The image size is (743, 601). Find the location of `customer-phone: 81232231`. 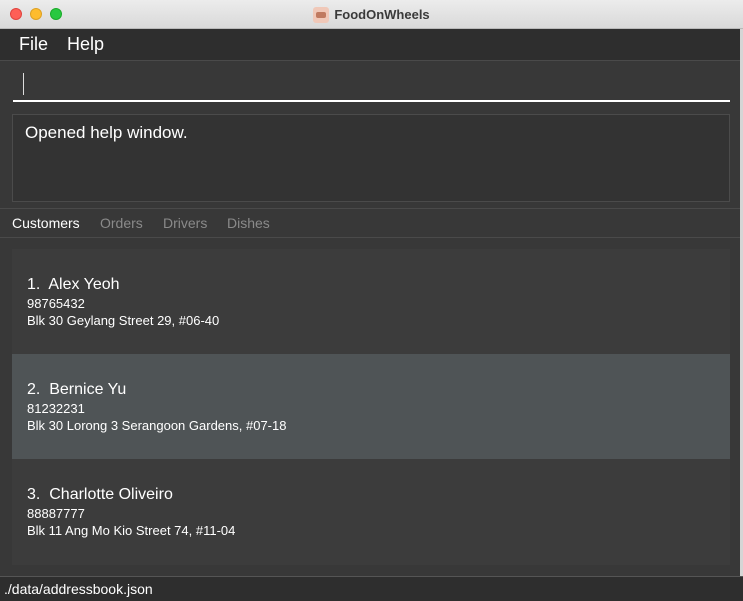

customer-phone: 81232231 is located at coordinates (56, 408).